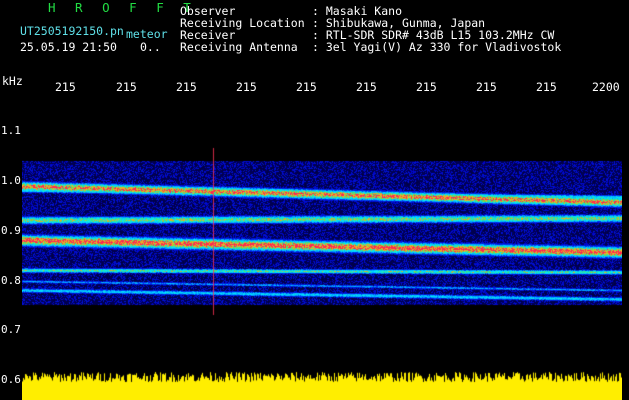 This screenshot has width=629, height=400. I want to click on axis-unit-label: kHz, so click(12, 81).